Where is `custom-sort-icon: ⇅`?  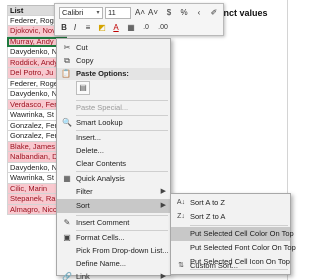 custom-sort-icon: ⇅ is located at coordinates (181, 265).